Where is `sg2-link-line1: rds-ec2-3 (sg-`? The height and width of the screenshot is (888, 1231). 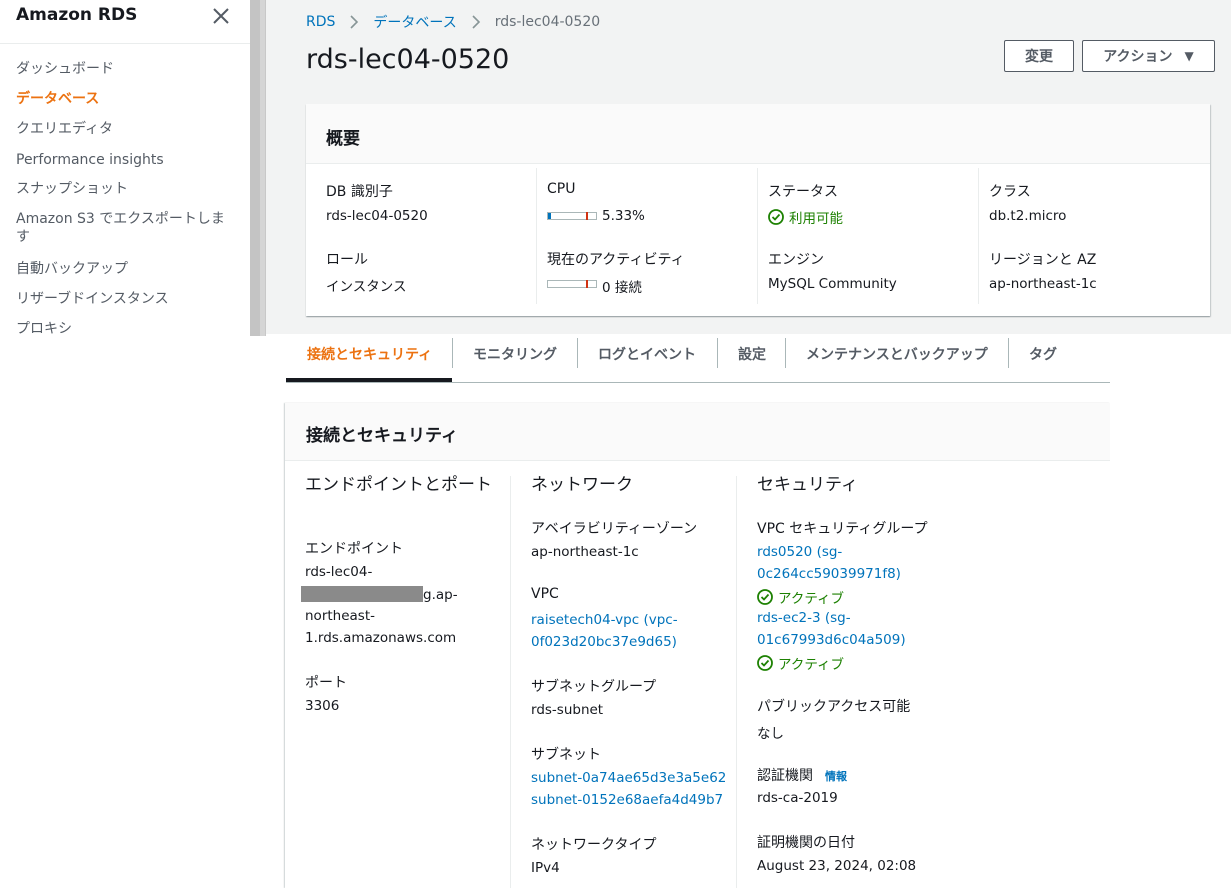 sg2-link-line1: rds-ec2-3 (sg- is located at coordinates (804, 618).